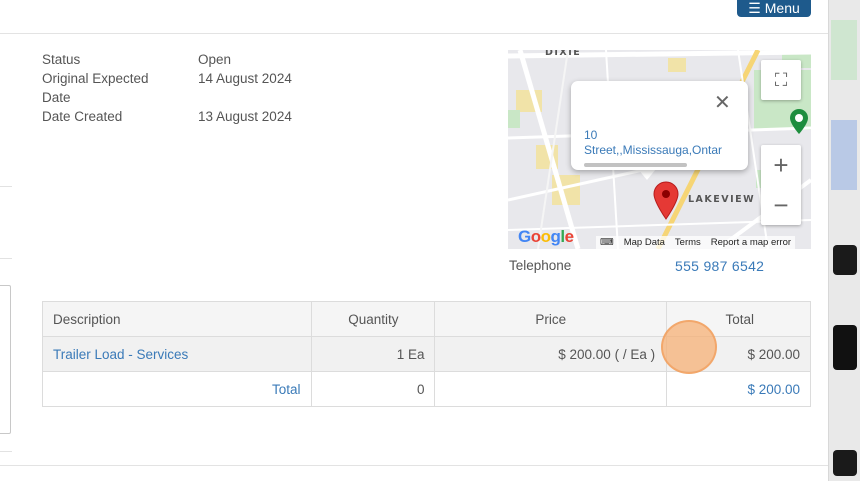  Describe the element at coordinates (563, 54) in the screenshot. I see `map-label-dixie: DIXIE` at that location.